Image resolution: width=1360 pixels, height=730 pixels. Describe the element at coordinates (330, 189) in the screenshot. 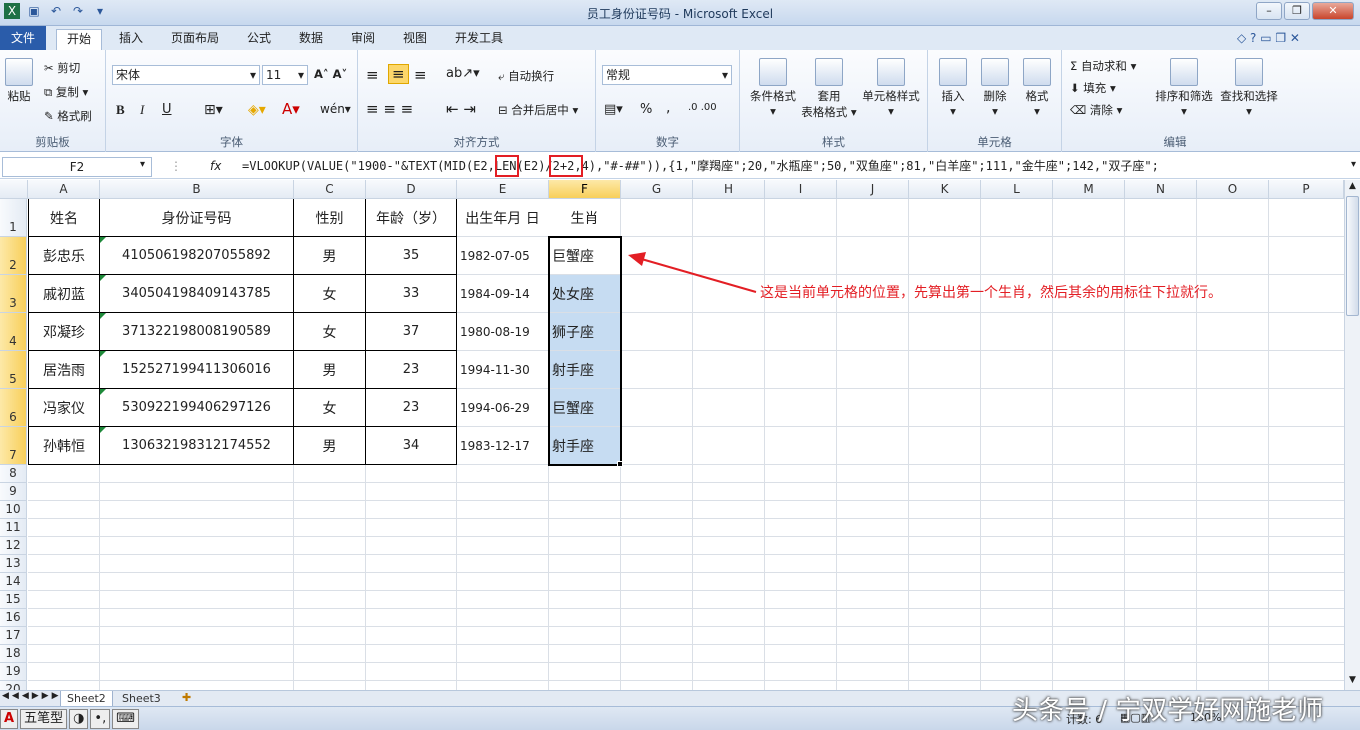

I see `col-header-c: C` at that location.